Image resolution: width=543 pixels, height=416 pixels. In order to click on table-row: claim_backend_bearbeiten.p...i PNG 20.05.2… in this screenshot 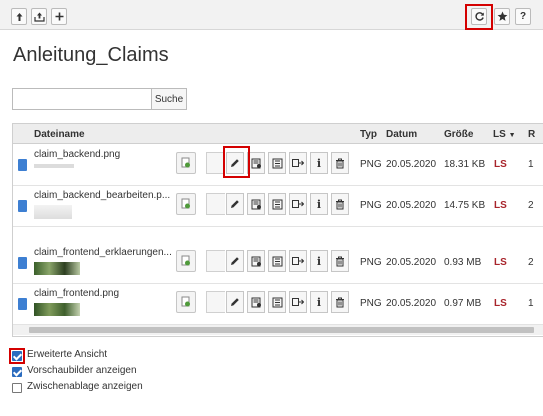, I will do `click(278, 206)`.